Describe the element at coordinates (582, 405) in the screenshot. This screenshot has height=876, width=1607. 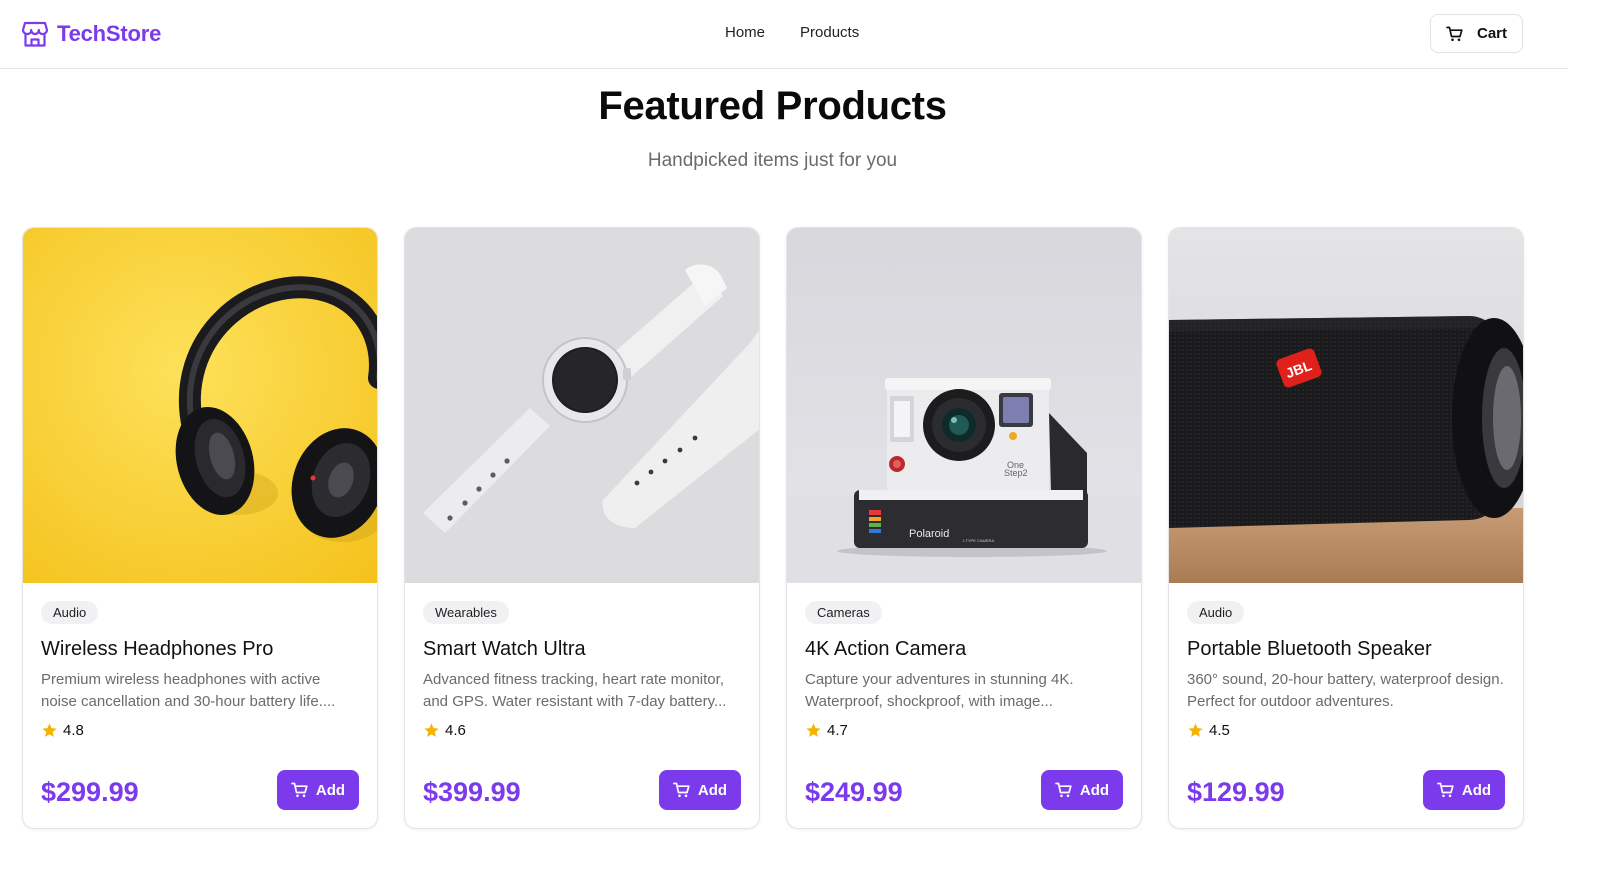
I see `product-image-smartwatch` at that location.